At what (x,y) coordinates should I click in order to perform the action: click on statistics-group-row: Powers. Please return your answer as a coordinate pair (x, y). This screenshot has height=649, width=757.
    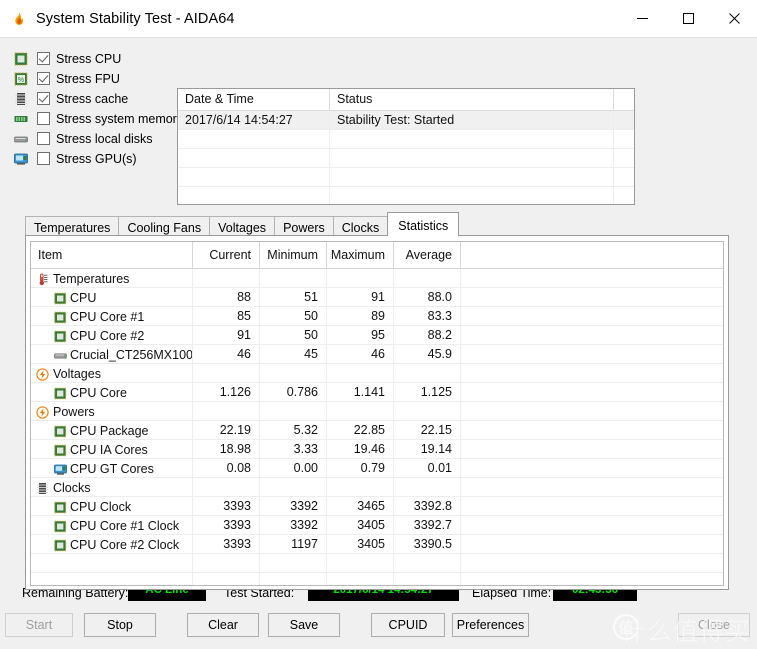
    Looking at the image, I should click on (377, 411).